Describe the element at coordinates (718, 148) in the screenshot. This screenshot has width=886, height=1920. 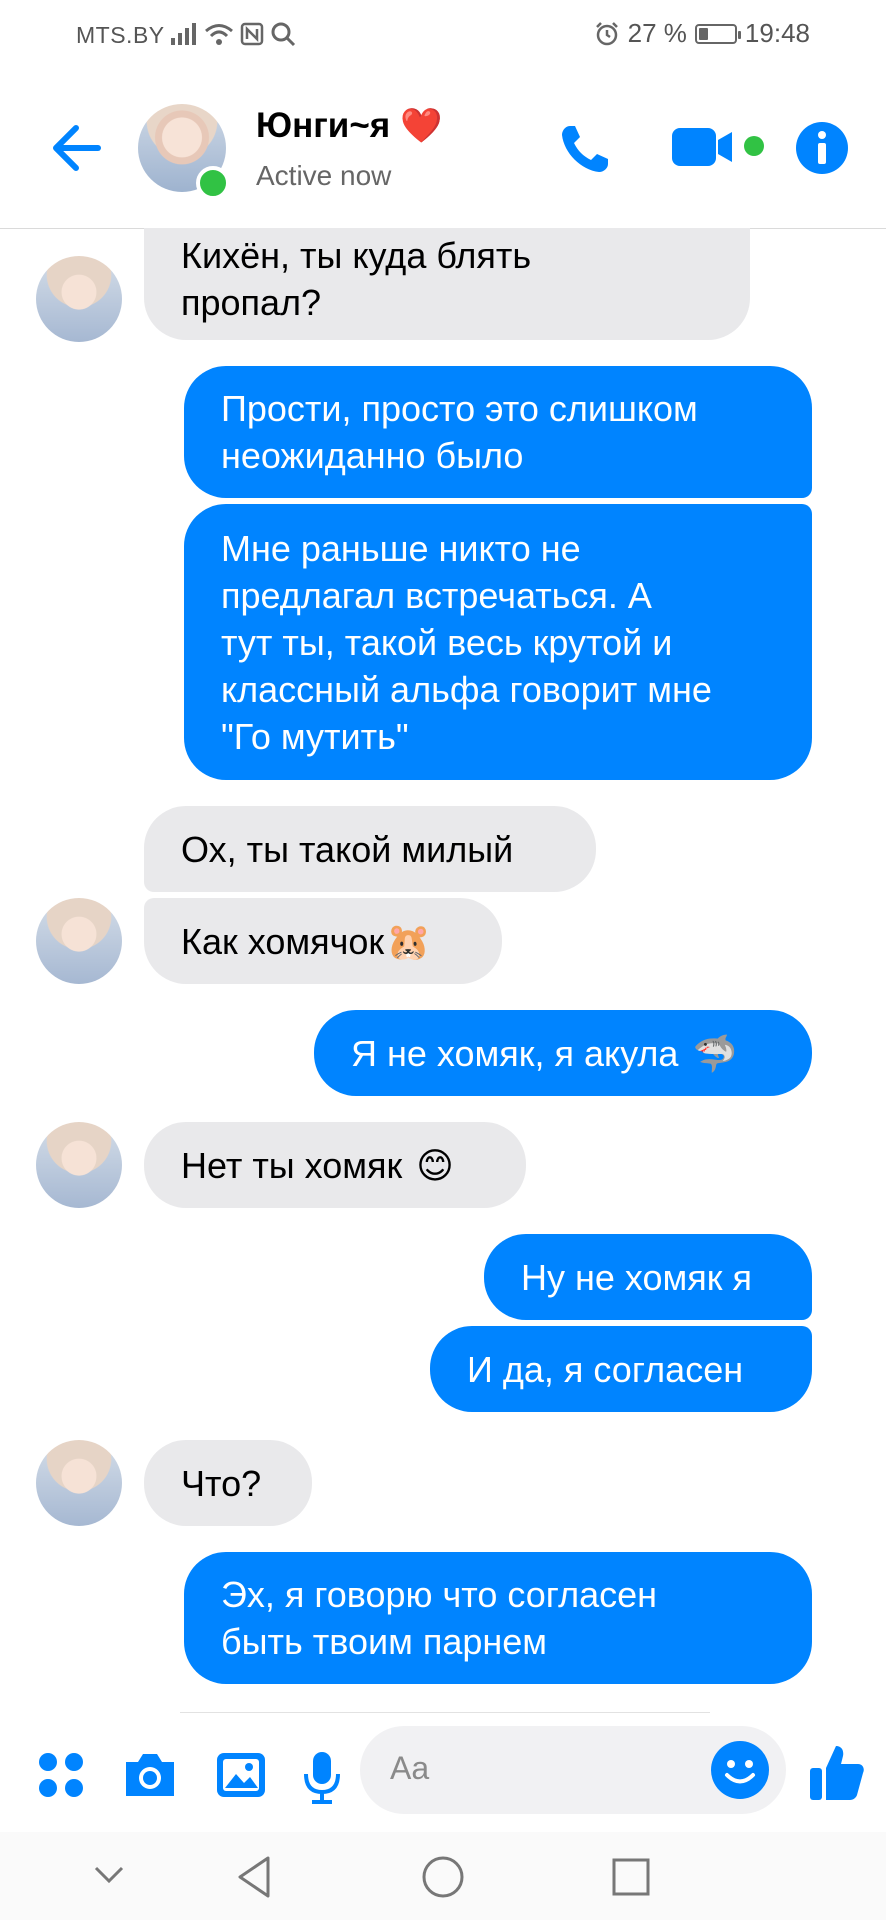
I see `video-camera-icon` at that location.